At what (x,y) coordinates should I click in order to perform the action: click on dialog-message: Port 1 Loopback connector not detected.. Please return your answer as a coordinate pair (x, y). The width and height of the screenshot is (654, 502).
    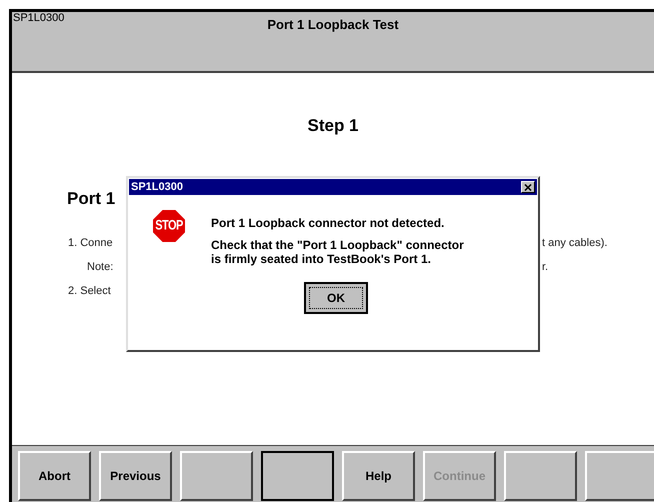
    Looking at the image, I should click on (328, 223).